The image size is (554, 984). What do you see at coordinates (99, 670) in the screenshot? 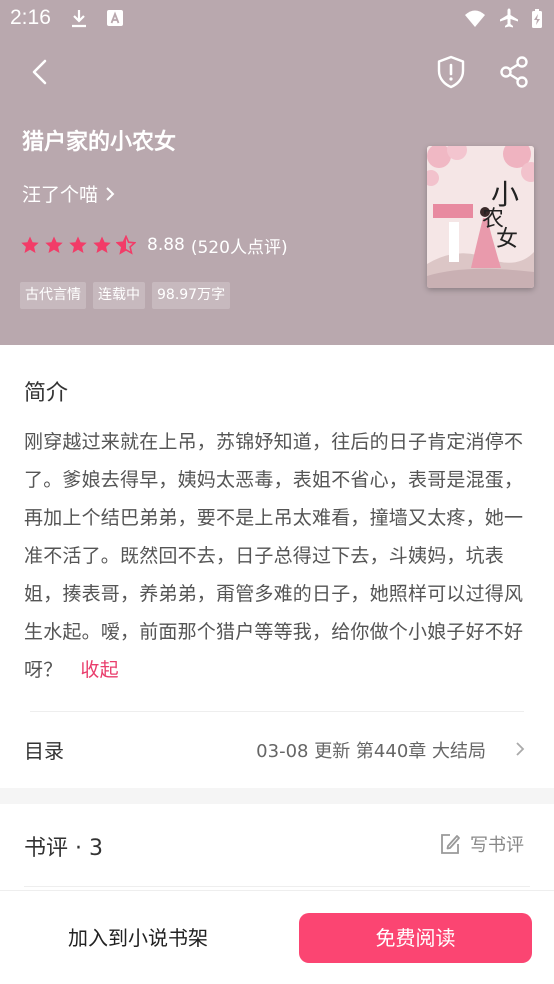
I see `collapse-link: 收起` at bounding box center [99, 670].